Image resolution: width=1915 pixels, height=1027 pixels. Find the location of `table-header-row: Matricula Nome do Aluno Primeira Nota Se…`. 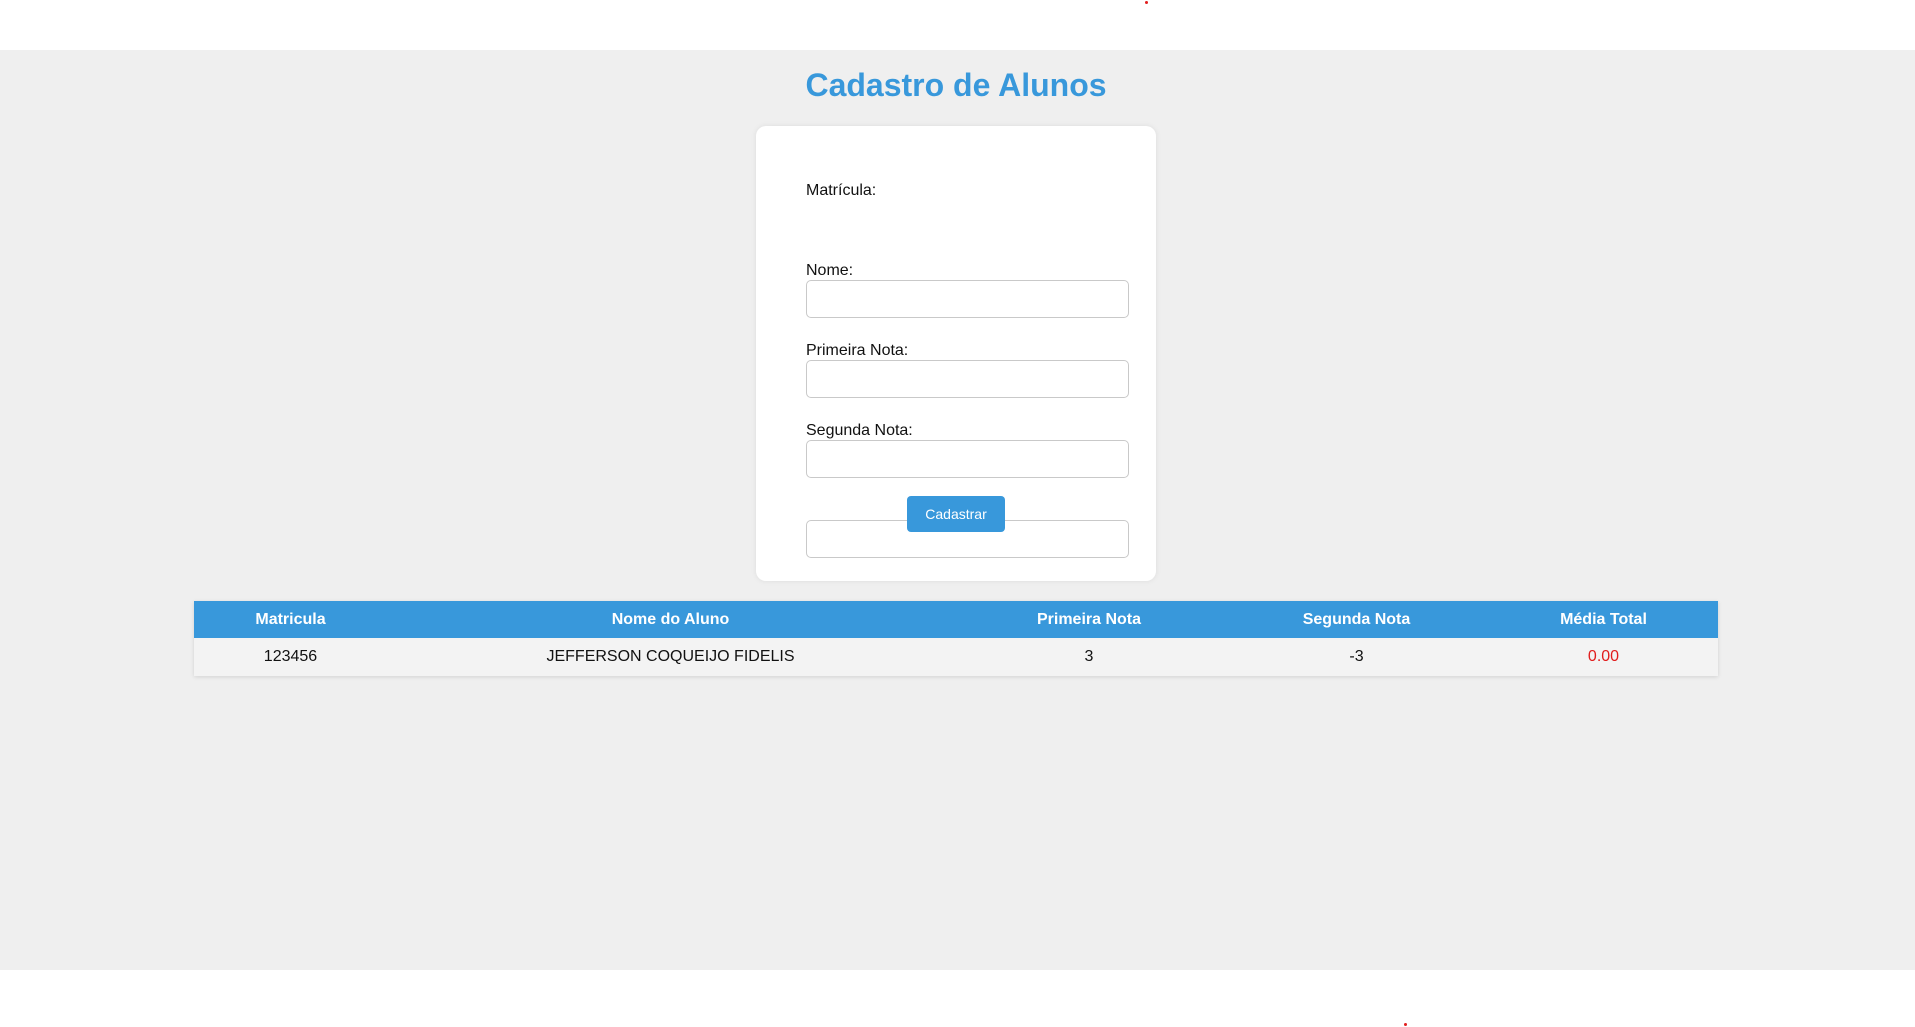

table-header-row: Matricula Nome do Aluno Primeira Nota Se… is located at coordinates (956, 619).